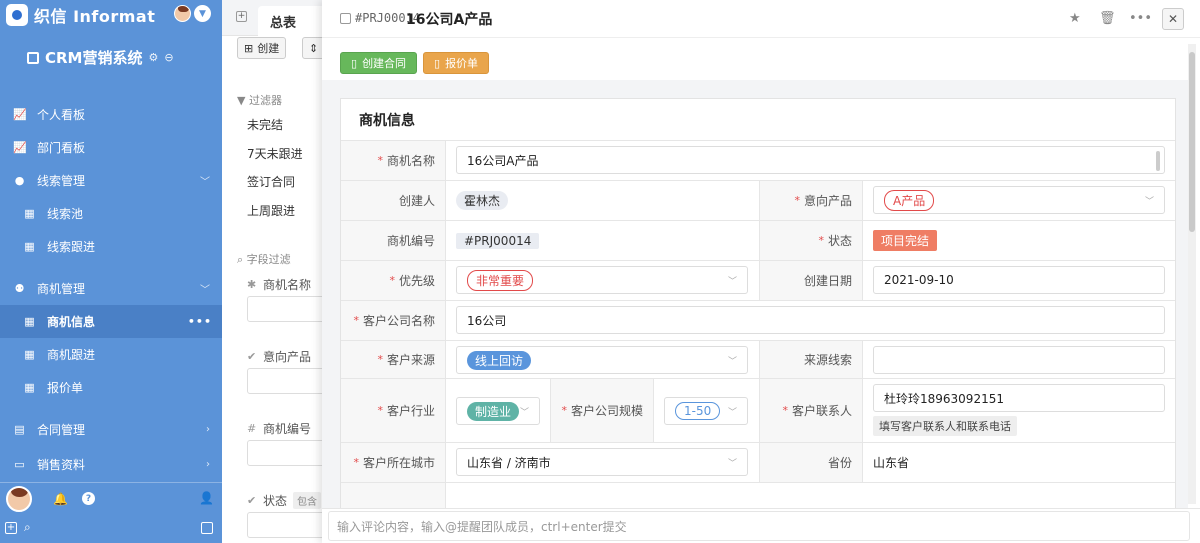 This screenshot has width=1200, height=543. What do you see at coordinates (1158, 161) in the screenshot?
I see `textarea-scroll` at bounding box center [1158, 161].